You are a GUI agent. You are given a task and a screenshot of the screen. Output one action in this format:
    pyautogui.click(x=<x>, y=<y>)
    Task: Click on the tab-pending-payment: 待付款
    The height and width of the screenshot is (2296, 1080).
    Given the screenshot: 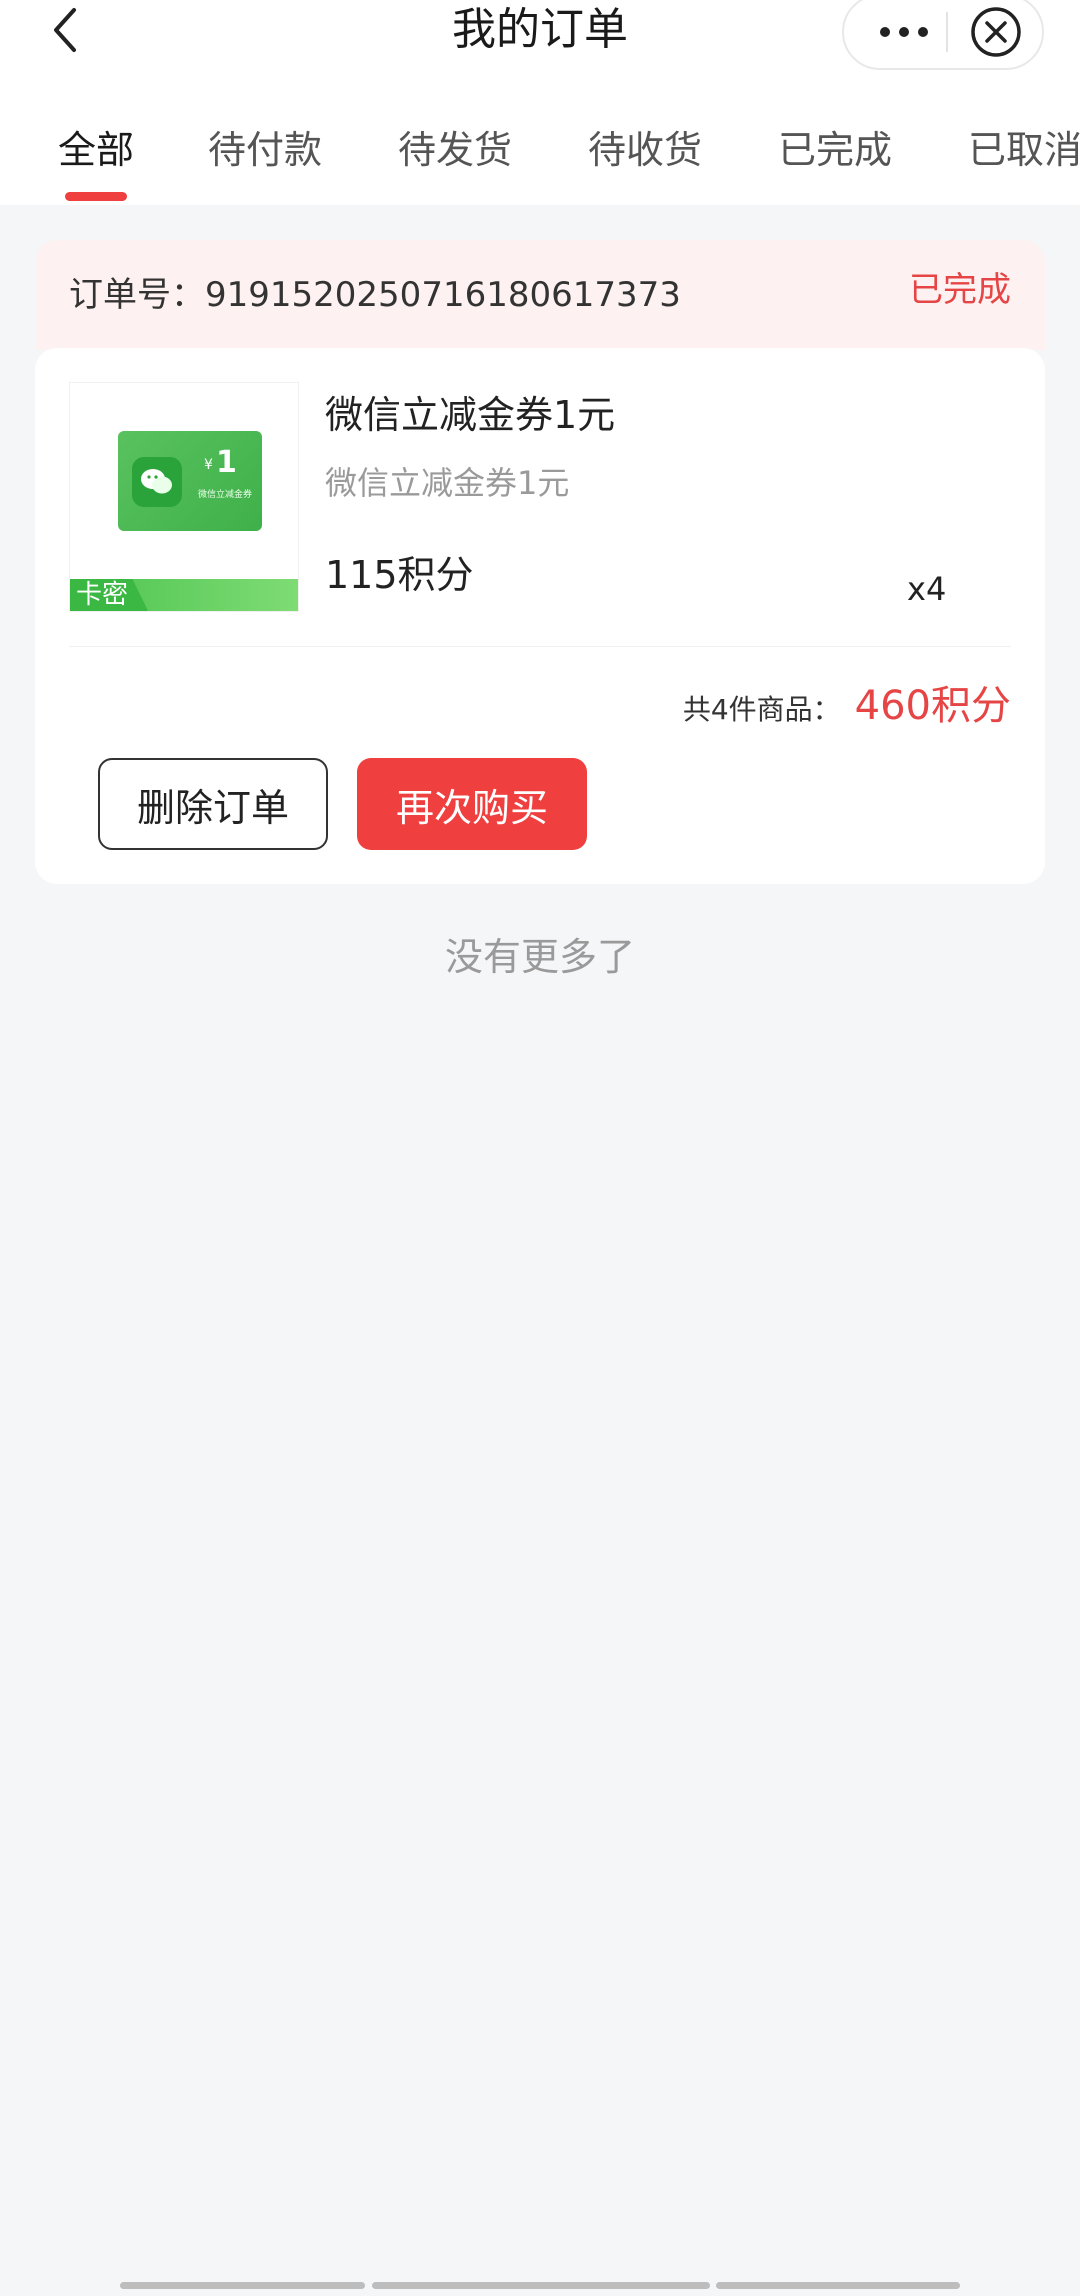 What is the action you would take?
    pyautogui.click(x=265, y=150)
    